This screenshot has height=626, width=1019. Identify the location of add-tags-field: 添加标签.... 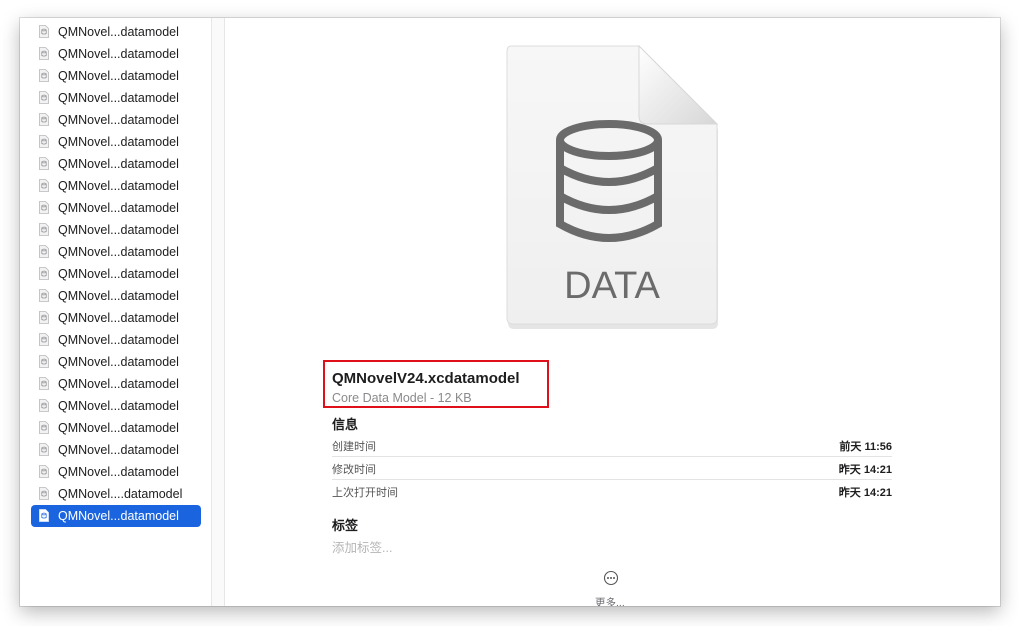
(362, 546).